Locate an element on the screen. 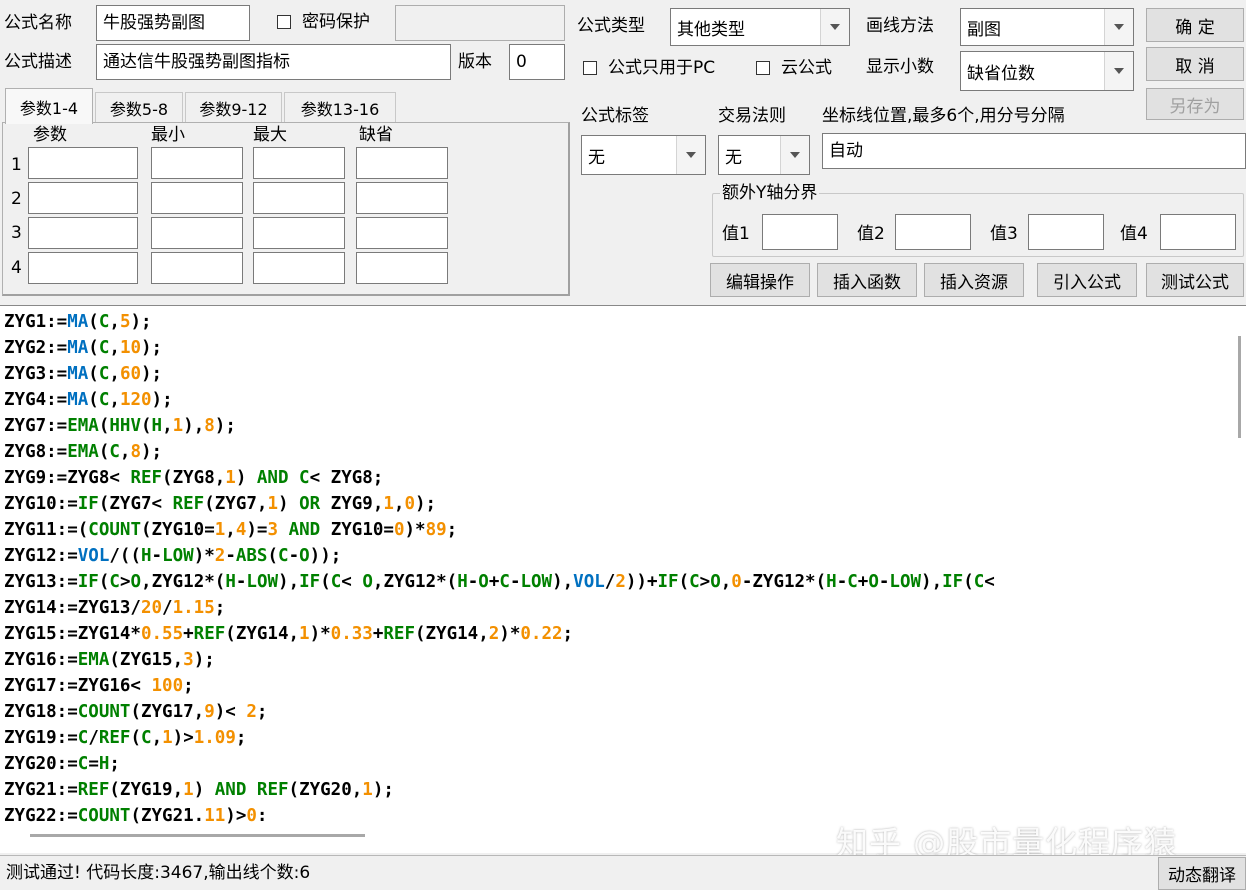 The height and width of the screenshot is (890, 1246). code-line: ZYG20:=C=H; is located at coordinates (499, 764).